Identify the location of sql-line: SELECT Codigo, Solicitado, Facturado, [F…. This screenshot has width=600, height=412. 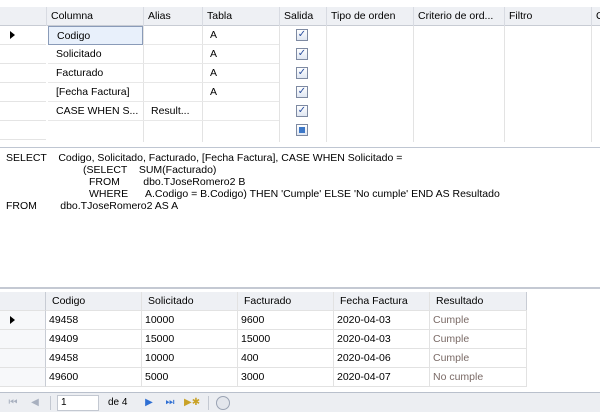
(204, 158).